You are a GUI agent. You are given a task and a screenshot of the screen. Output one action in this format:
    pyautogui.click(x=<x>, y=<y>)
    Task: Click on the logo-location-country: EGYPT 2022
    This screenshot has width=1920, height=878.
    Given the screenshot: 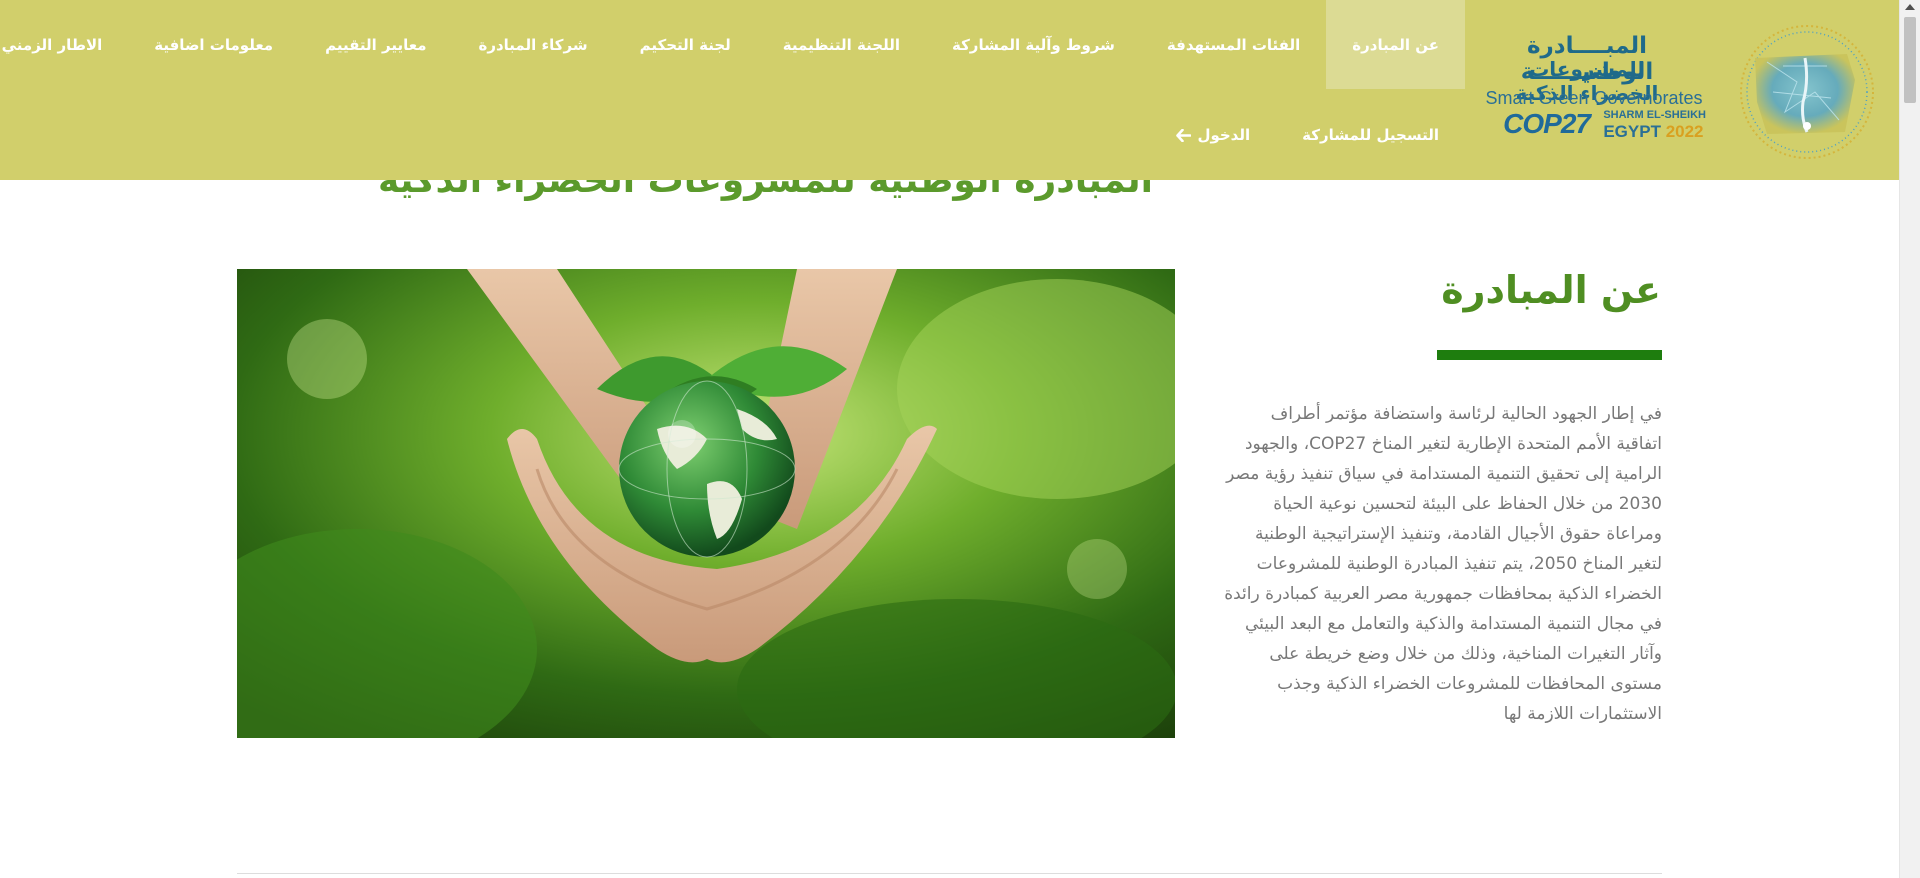 What is the action you would take?
    pyautogui.click(x=1654, y=131)
    